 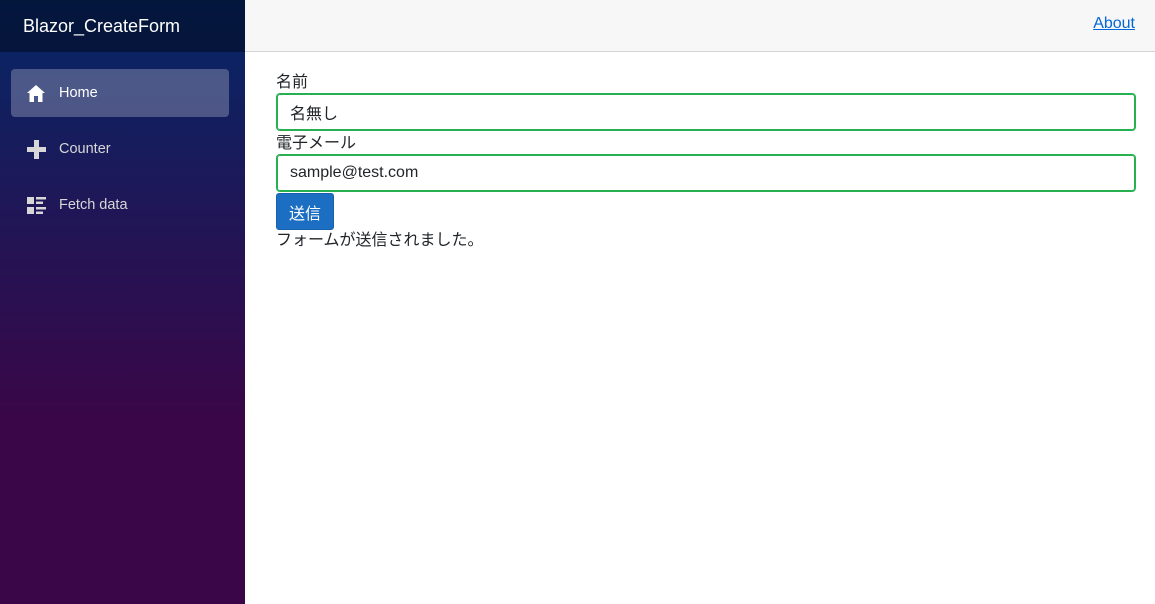 I want to click on sidebar-item-fetch-data: Fetch data, so click(x=120, y=205).